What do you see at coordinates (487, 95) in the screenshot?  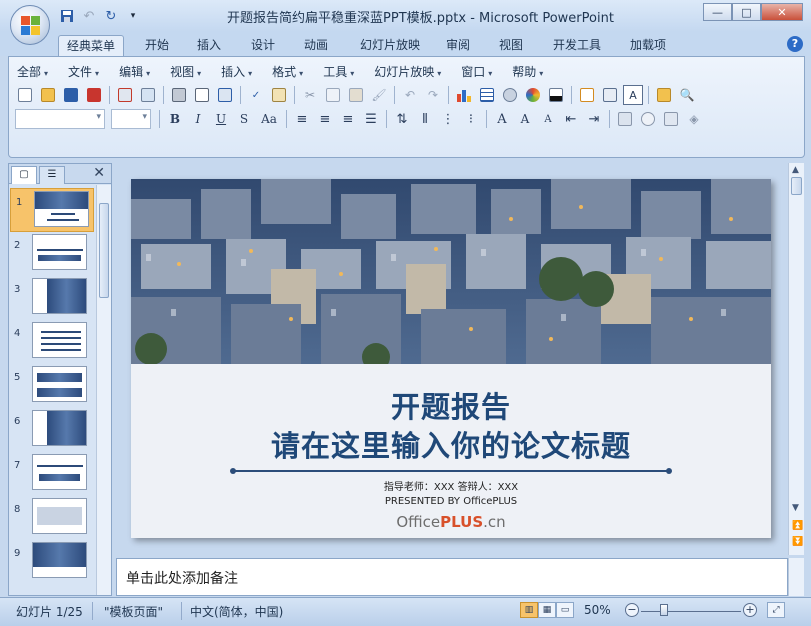 I see `table-icon` at bounding box center [487, 95].